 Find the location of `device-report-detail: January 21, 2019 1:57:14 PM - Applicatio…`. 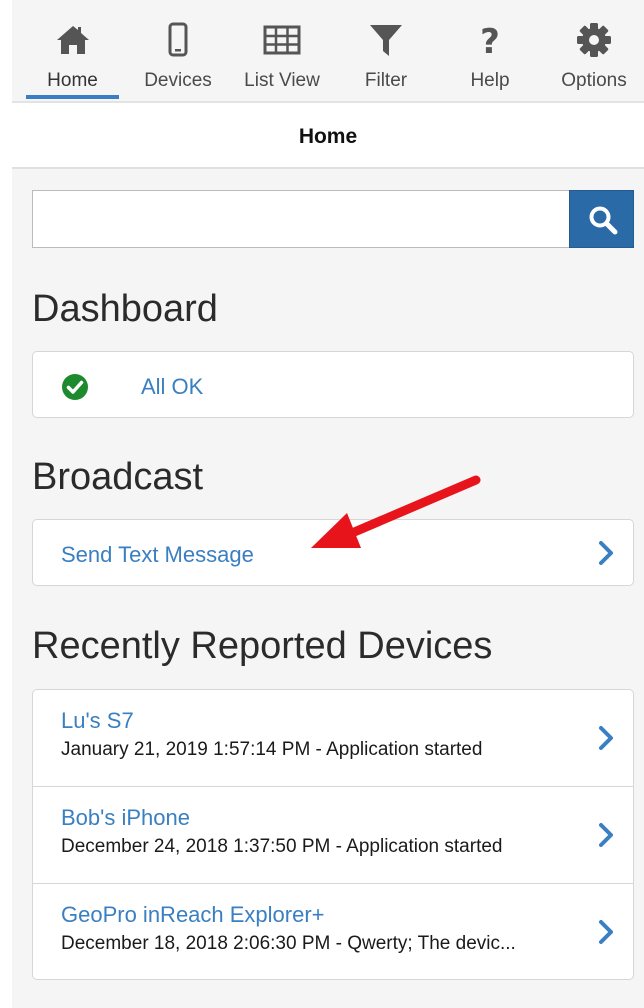

device-report-detail: January 21, 2019 1:57:14 PM - Applicatio… is located at coordinates (272, 749).